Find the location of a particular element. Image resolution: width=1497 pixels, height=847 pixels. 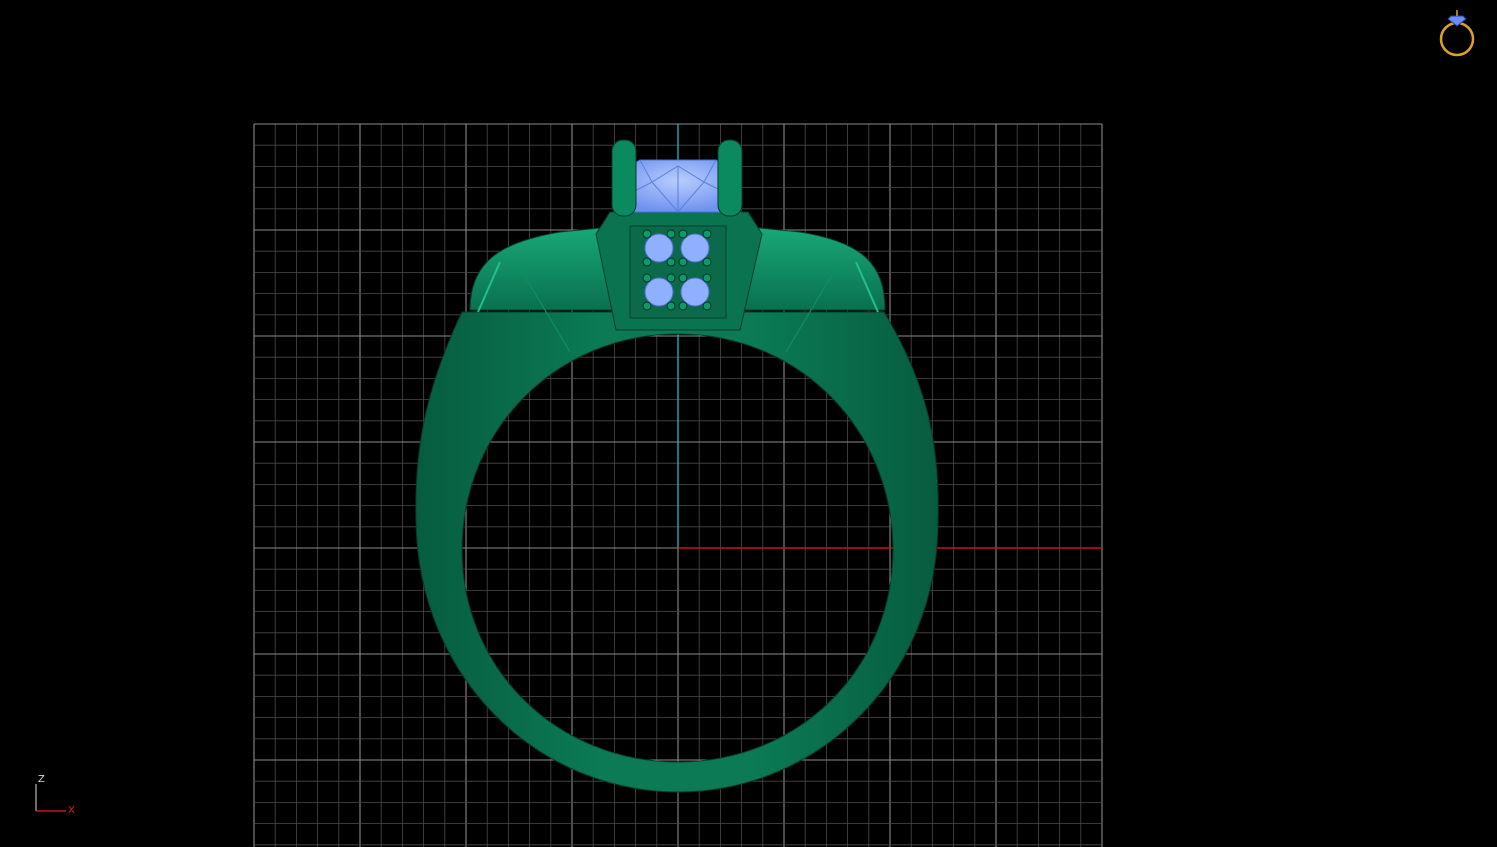

prong-right is located at coordinates (730, 178).